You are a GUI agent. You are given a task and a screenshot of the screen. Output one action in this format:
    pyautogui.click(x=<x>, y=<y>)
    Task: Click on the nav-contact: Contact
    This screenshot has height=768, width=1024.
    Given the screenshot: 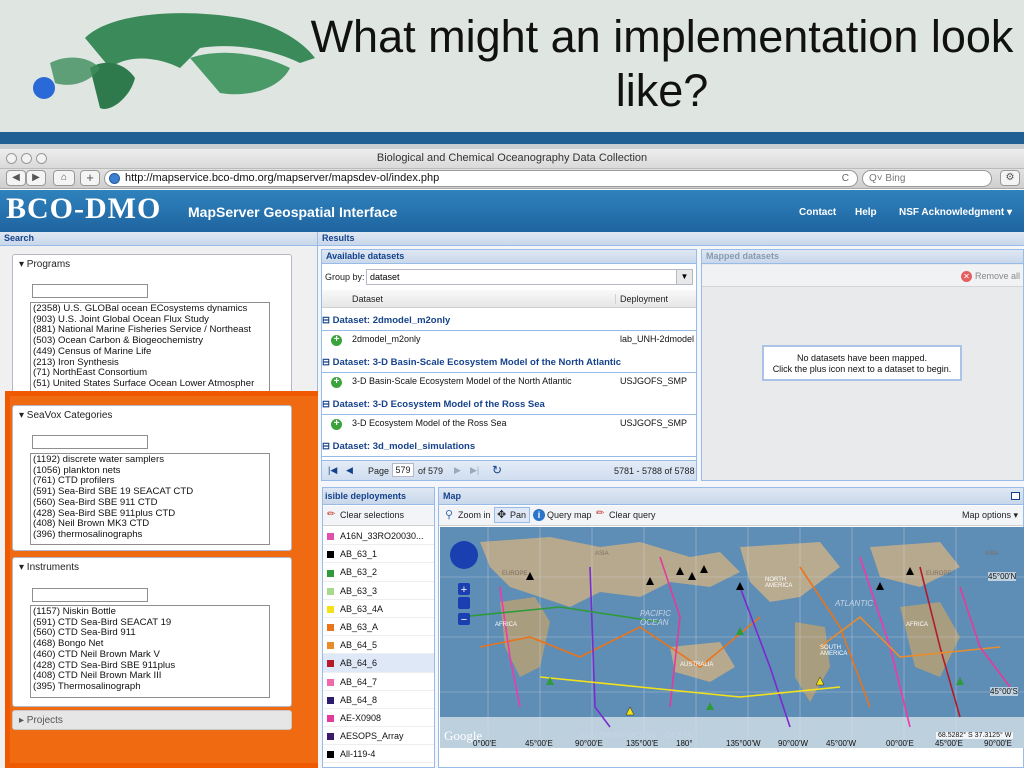 What is the action you would take?
    pyautogui.click(x=817, y=212)
    